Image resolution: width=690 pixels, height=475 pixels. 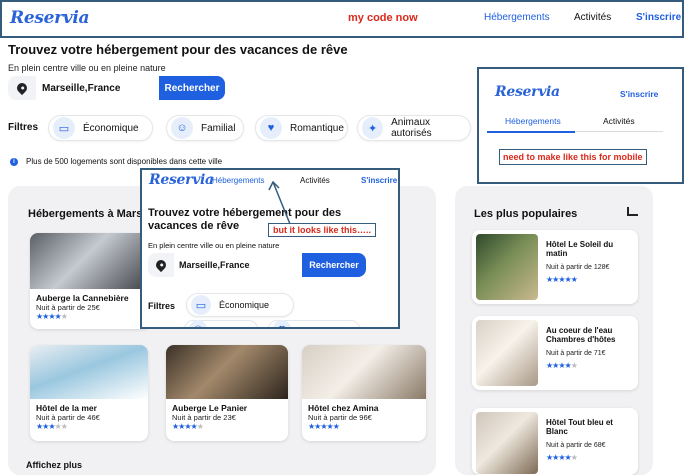 I want to click on filter-animaux: ✦ Animaux autorisés, so click(x=414, y=128).